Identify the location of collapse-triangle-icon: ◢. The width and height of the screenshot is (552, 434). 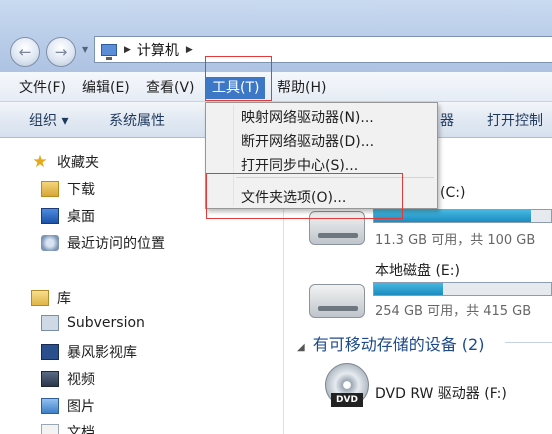
(301, 347).